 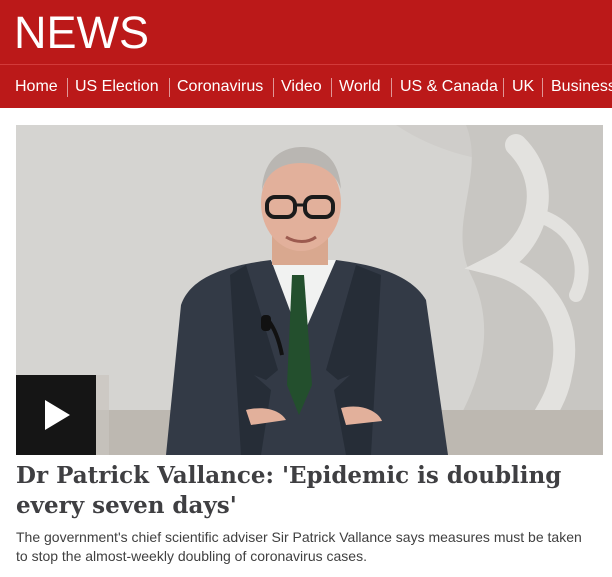 What do you see at coordinates (306, 32) in the screenshot?
I see `masthead: NEWS` at bounding box center [306, 32].